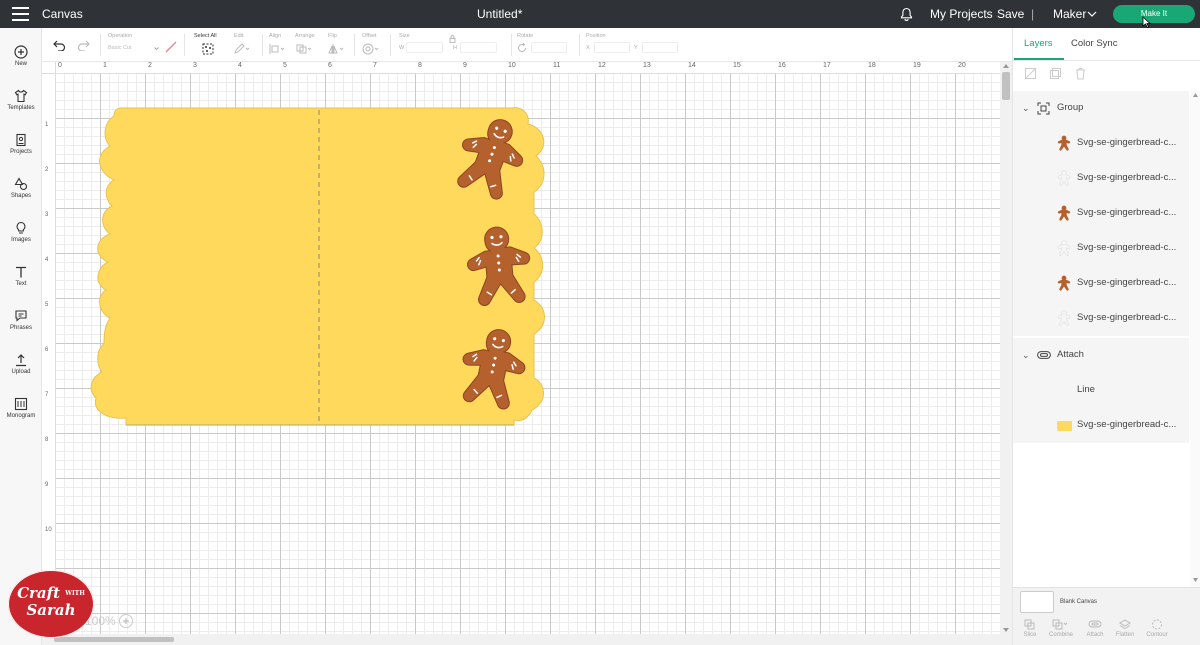 Image resolution: width=1200 pixels, height=645 pixels. What do you see at coordinates (126, 621) in the screenshot?
I see `zoom-in-button: +` at bounding box center [126, 621].